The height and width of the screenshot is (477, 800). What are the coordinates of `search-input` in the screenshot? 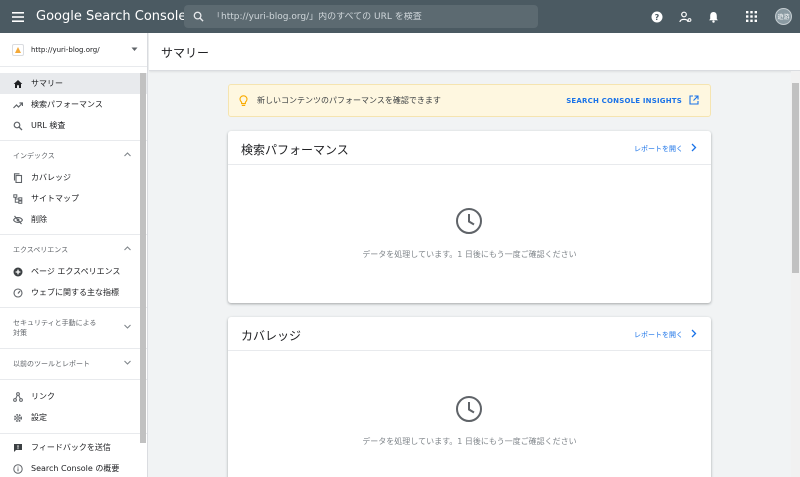 It's located at (362, 16).